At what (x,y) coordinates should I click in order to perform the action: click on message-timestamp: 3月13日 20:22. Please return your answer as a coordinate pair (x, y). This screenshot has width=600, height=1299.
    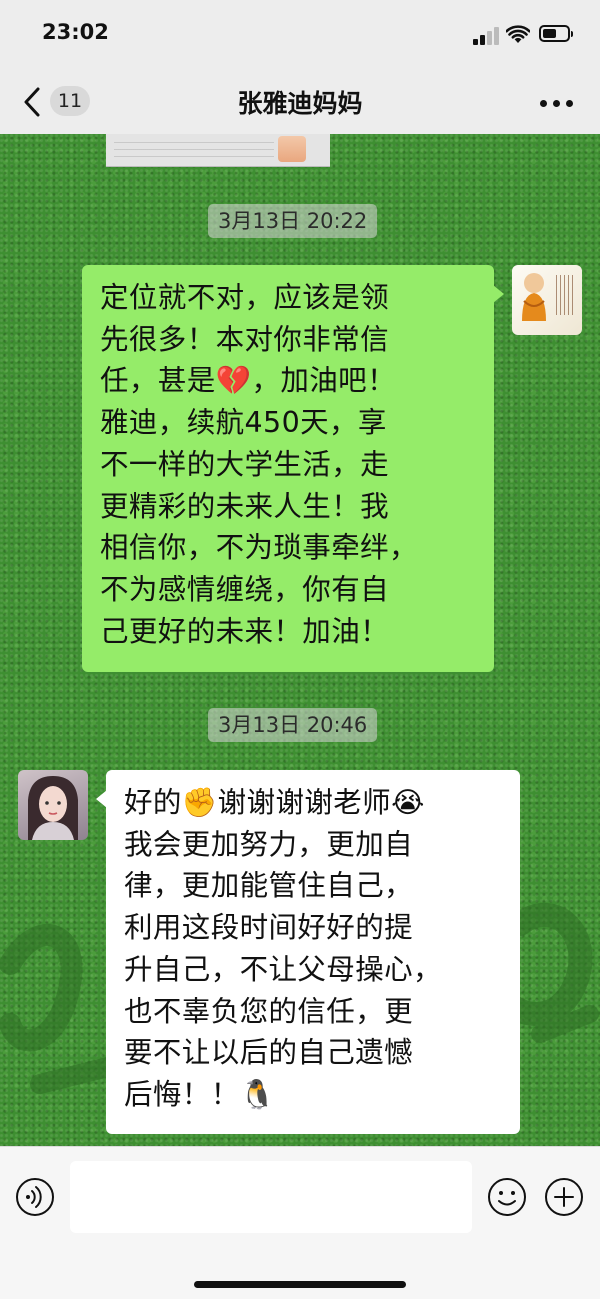
    Looking at the image, I should click on (293, 221).